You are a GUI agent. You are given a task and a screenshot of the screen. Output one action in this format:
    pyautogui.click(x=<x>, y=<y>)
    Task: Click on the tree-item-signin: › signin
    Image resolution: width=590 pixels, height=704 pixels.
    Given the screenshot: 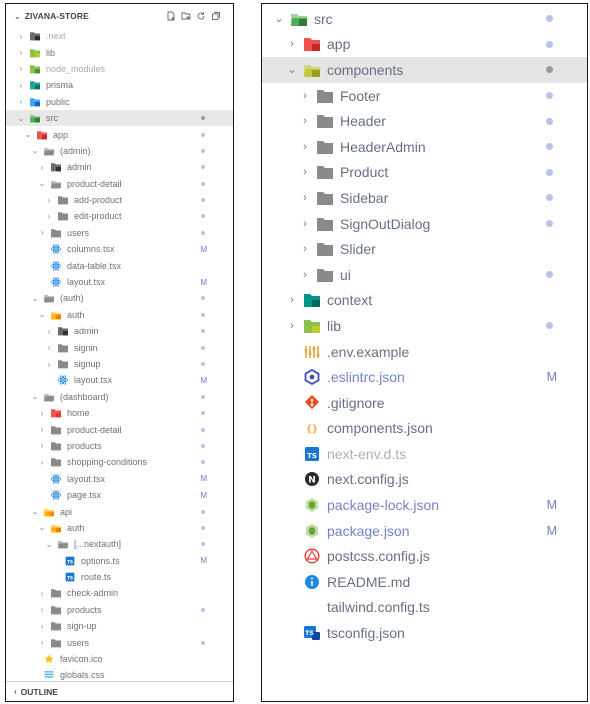 What is the action you would take?
    pyautogui.click(x=119, y=347)
    